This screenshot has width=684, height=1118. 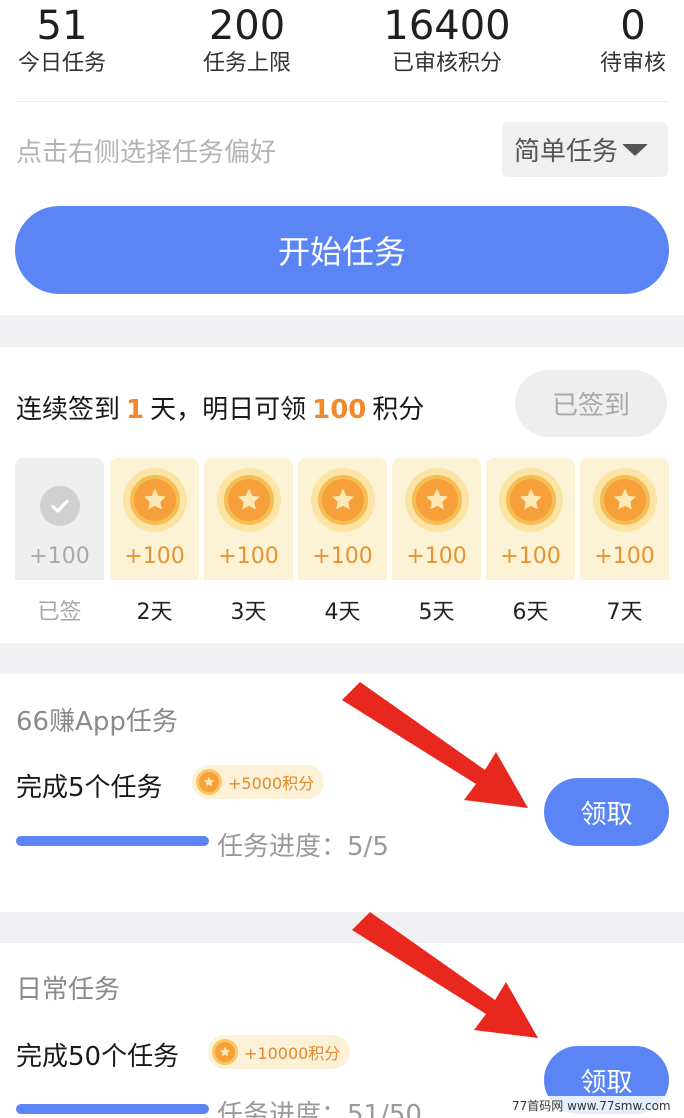 I want to click on signin-prefix: 连续签到, so click(x=68, y=410).